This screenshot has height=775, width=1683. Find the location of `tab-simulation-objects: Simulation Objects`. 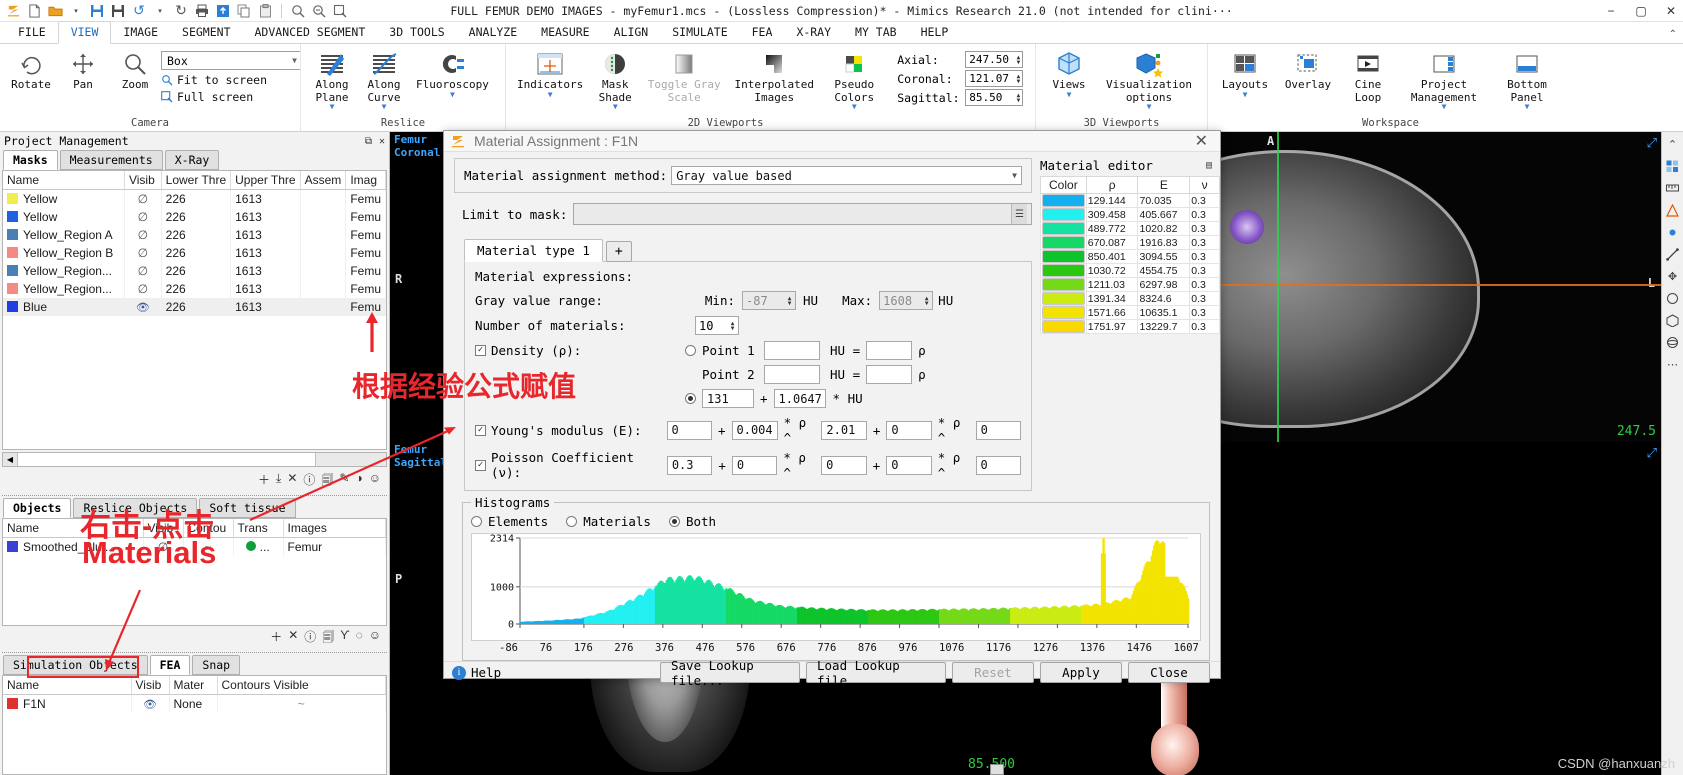

tab-simulation-objects: Simulation Objects is located at coordinates (75, 665).